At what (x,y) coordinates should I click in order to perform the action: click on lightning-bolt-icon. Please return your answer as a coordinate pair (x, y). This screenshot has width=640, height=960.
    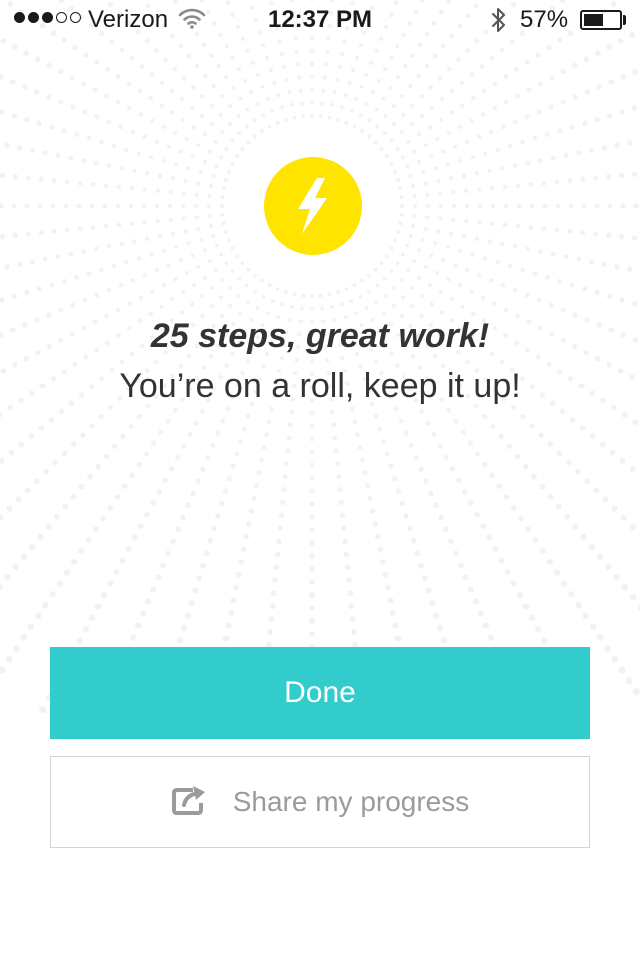
    Looking at the image, I should click on (313, 206).